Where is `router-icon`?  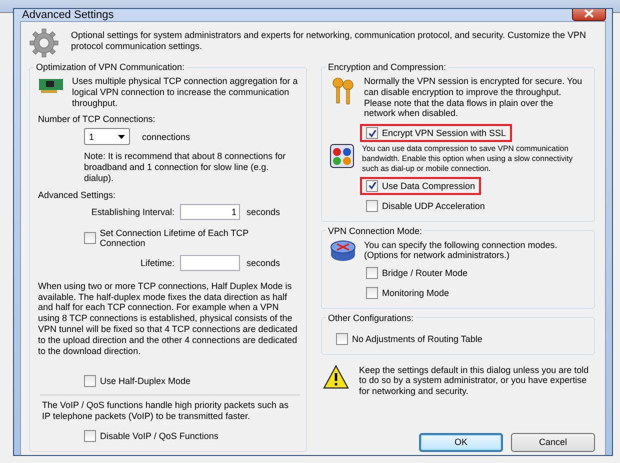
router-icon is located at coordinates (343, 251).